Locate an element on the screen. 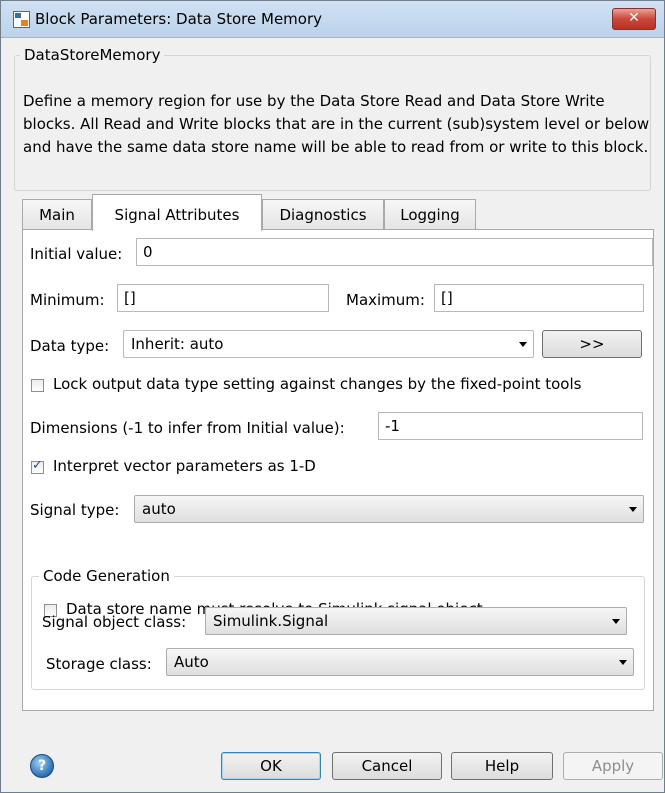 The width and height of the screenshot is (665, 793). interpret-vector-label: Interpret vector parameters as 1-D is located at coordinates (184, 466).